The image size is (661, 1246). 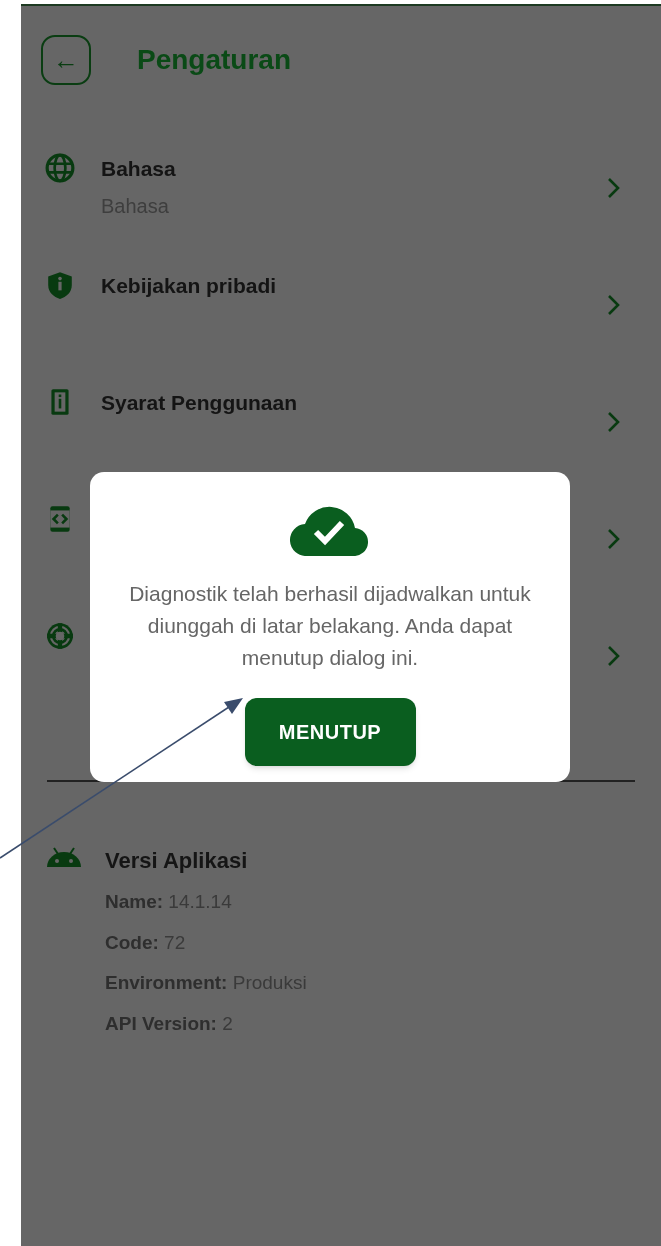 I want to click on item-title: Kebijakan pribadi, so click(x=189, y=286).